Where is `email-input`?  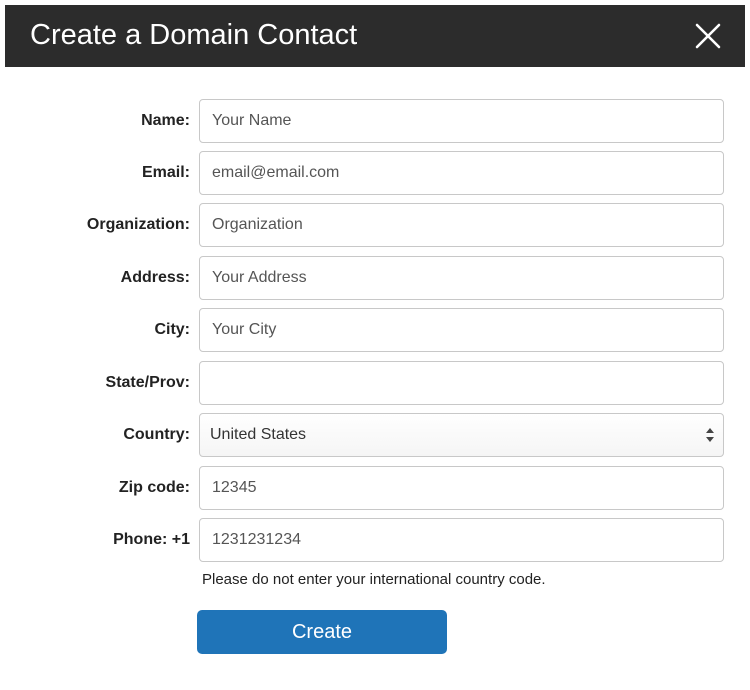 email-input is located at coordinates (461, 173).